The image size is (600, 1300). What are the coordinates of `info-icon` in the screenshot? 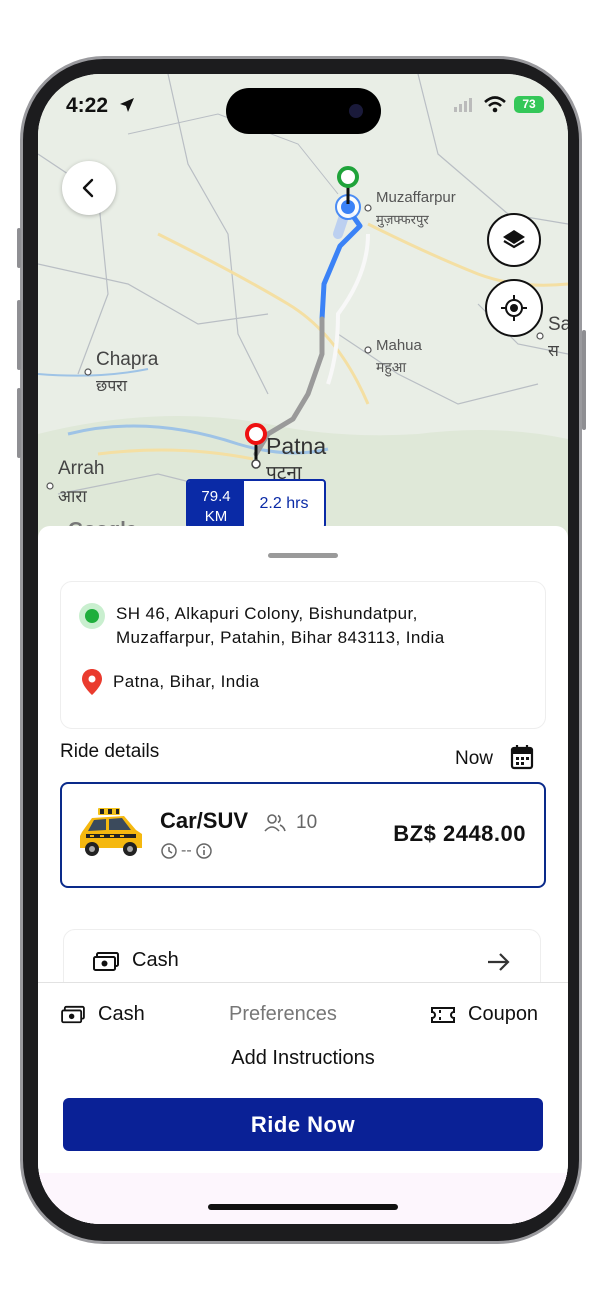 It's located at (204, 851).